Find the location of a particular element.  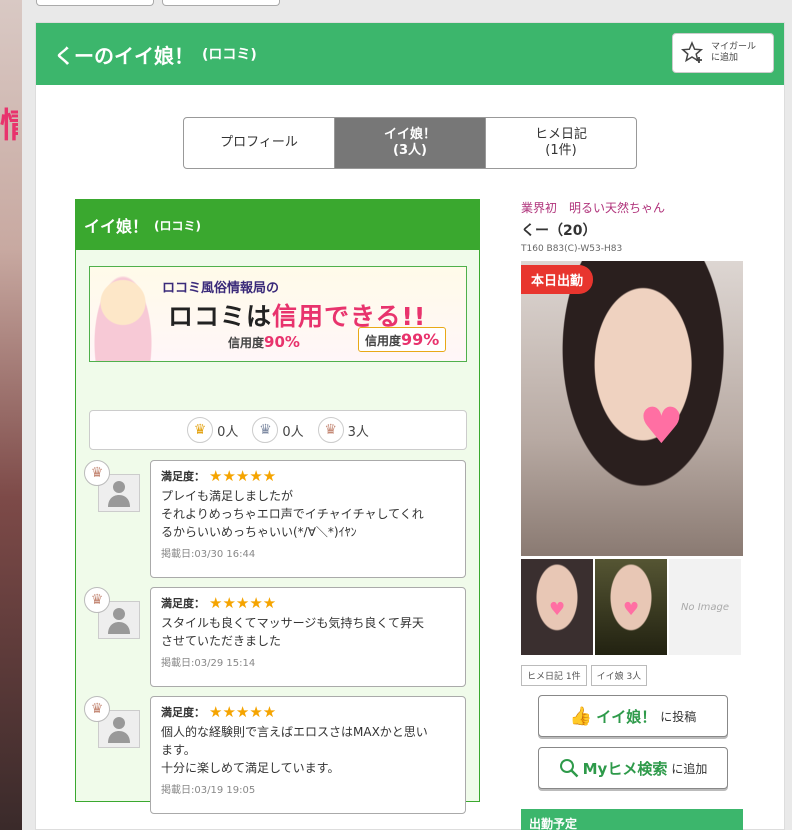

diary-link: ヒメ日記 1件 is located at coordinates (554, 675).